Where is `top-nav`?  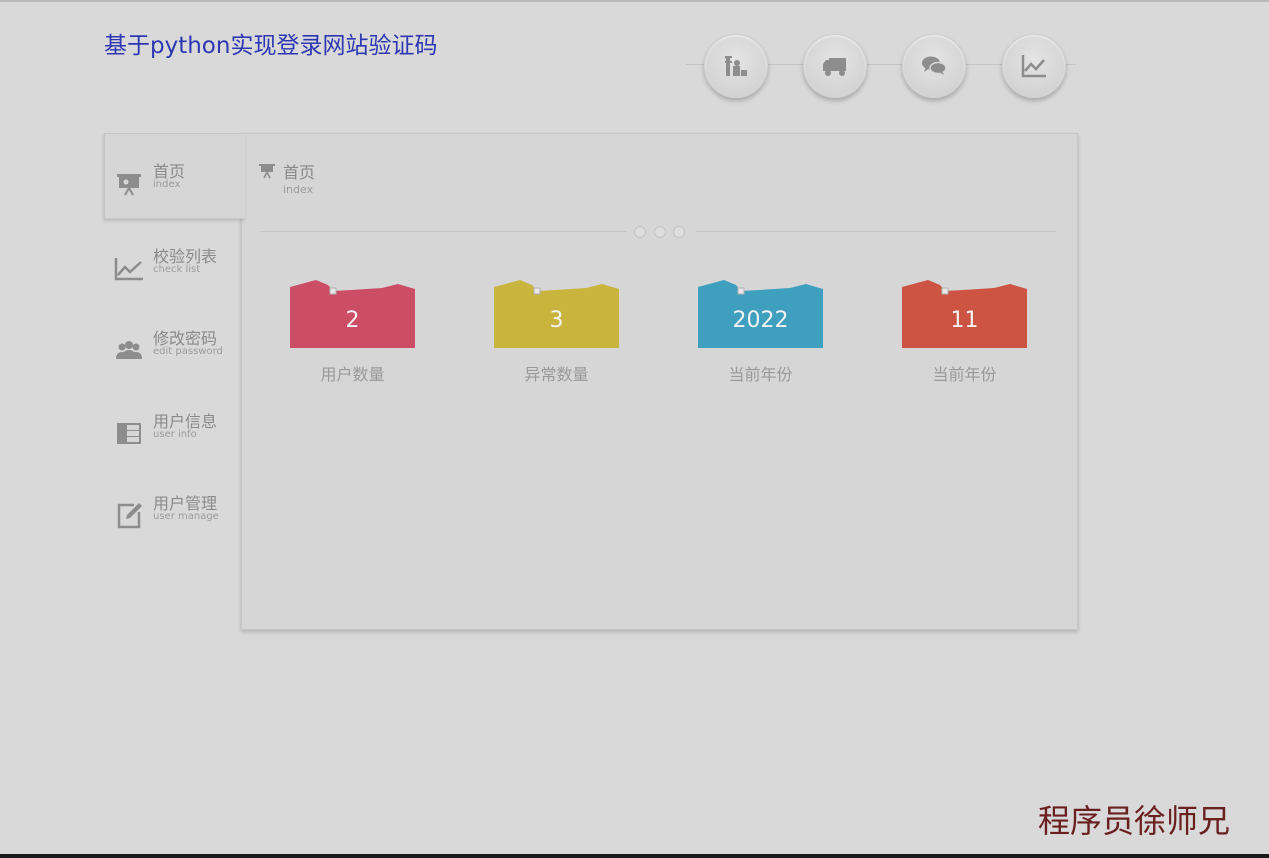 top-nav is located at coordinates (881, 65).